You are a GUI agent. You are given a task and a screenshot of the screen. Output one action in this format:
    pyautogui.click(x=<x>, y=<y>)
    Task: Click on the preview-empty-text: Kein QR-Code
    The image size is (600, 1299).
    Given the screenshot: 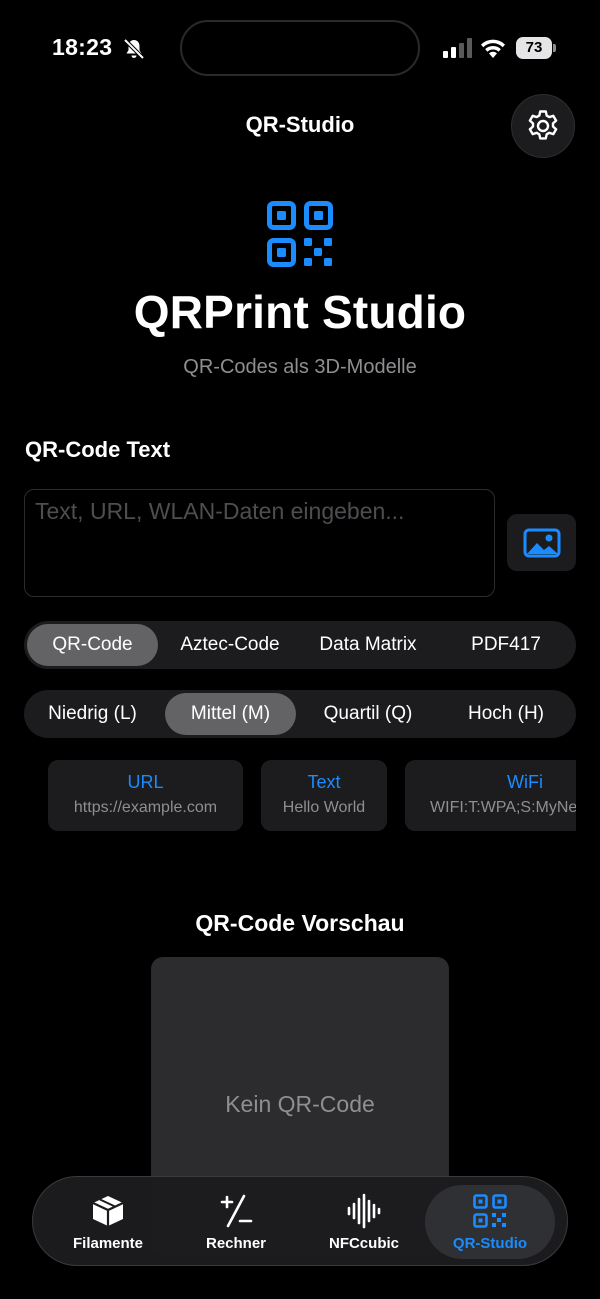 What is the action you would take?
    pyautogui.click(x=300, y=1104)
    